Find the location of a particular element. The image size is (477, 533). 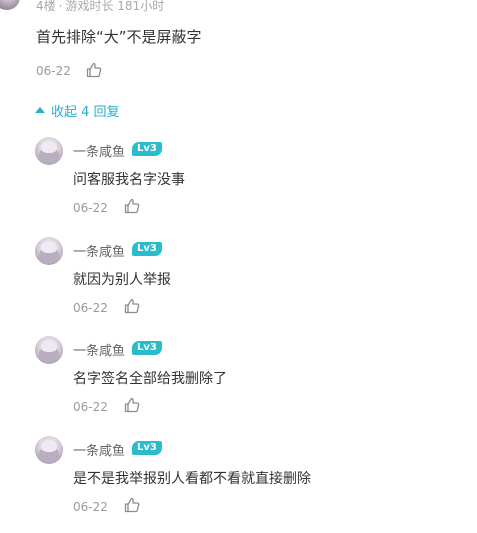

collapse-label: 收起 4 回复 is located at coordinates (85, 112).